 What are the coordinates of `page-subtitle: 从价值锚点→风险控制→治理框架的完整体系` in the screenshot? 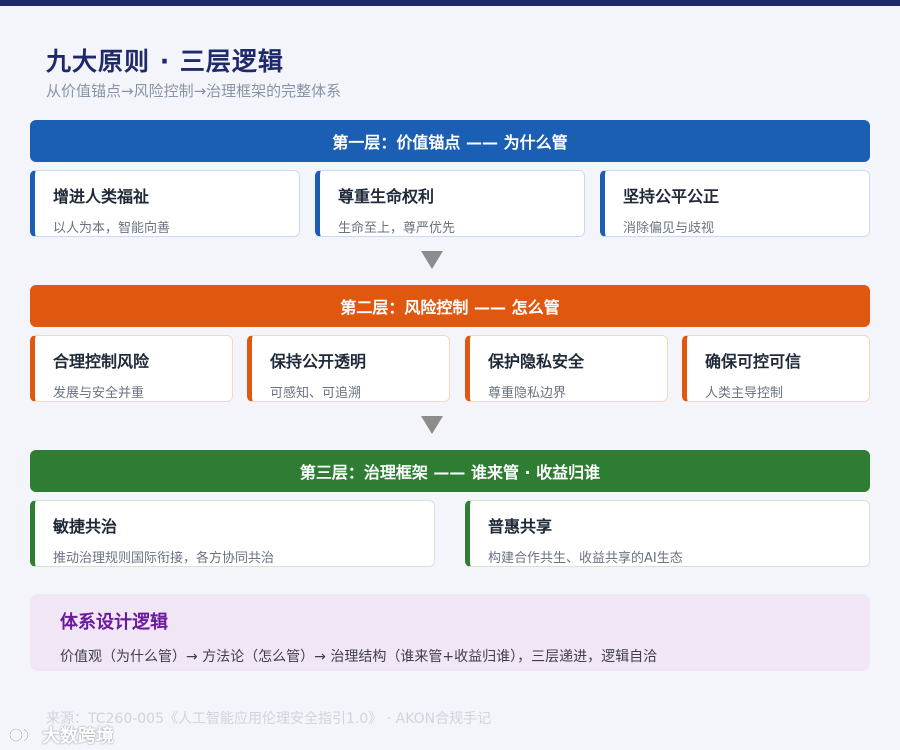 It's located at (194, 91).